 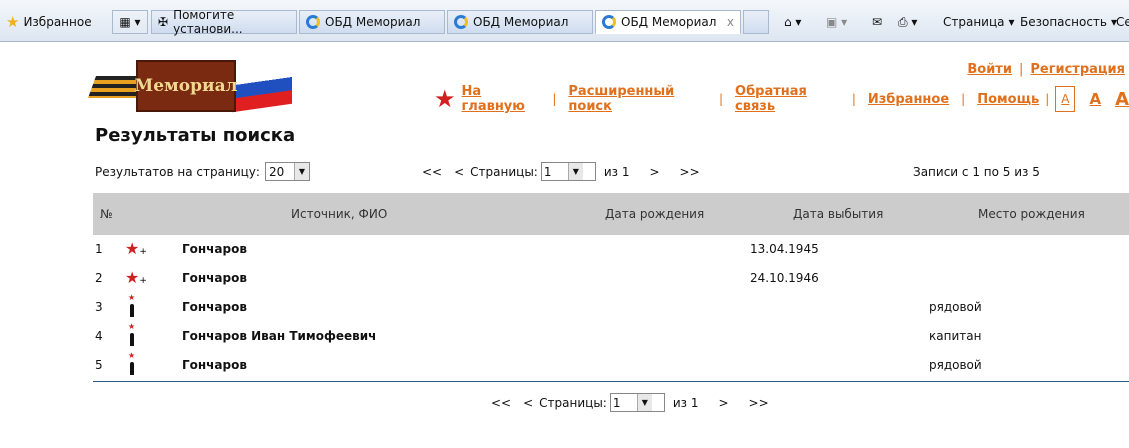 I want to click on header-death-date: Дата выбытия, so click(x=838, y=214).